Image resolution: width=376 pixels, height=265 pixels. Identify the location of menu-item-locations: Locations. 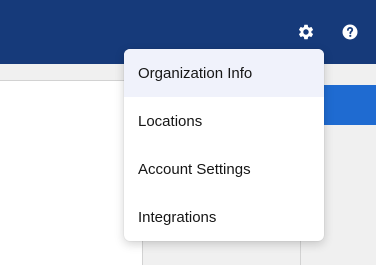
(224, 121).